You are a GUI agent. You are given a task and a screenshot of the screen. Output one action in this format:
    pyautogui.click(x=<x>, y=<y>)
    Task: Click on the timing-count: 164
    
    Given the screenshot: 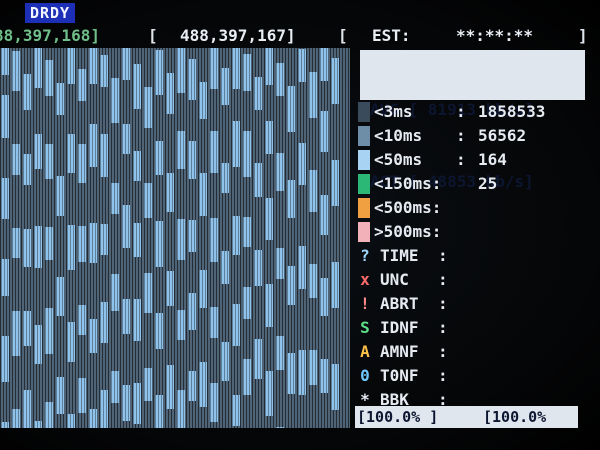 What is the action you would take?
    pyautogui.click(x=492, y=159)
    